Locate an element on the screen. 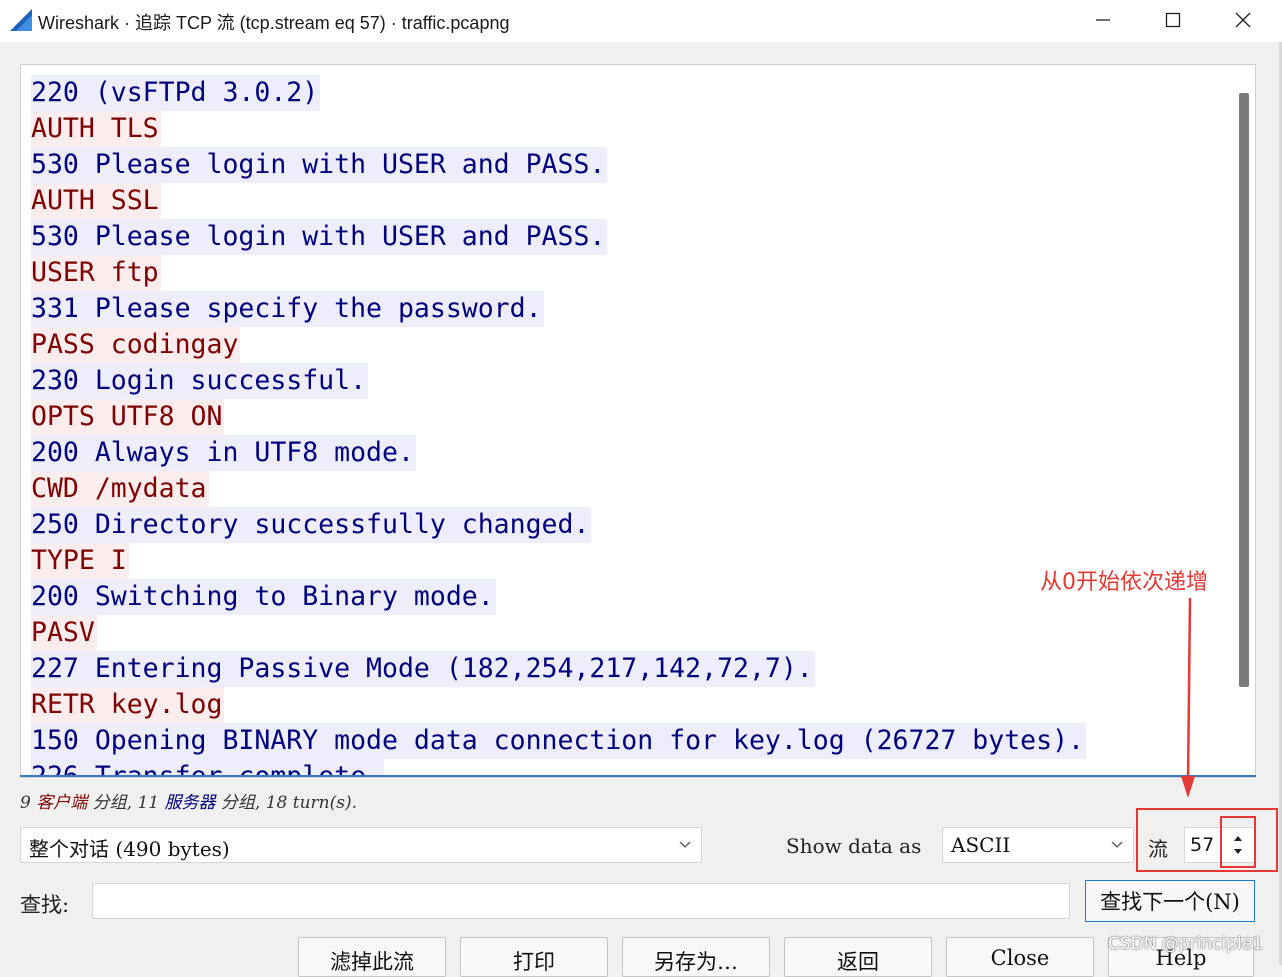  stream-line-text: 250 Directory successfully changed. is located at coordinates (311, 525).